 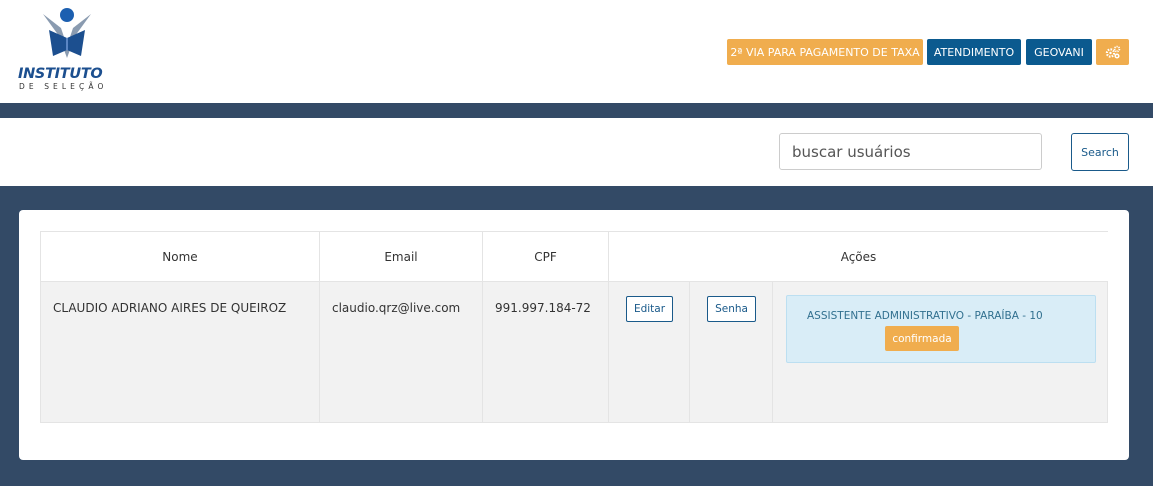 What do you see at coordinates (925, 316) in the screenshot?
I see `registration-text: ASSISTENTE ADMINISTRATIVO - PARAÍBA - 10` at bounding box center [925, 316].